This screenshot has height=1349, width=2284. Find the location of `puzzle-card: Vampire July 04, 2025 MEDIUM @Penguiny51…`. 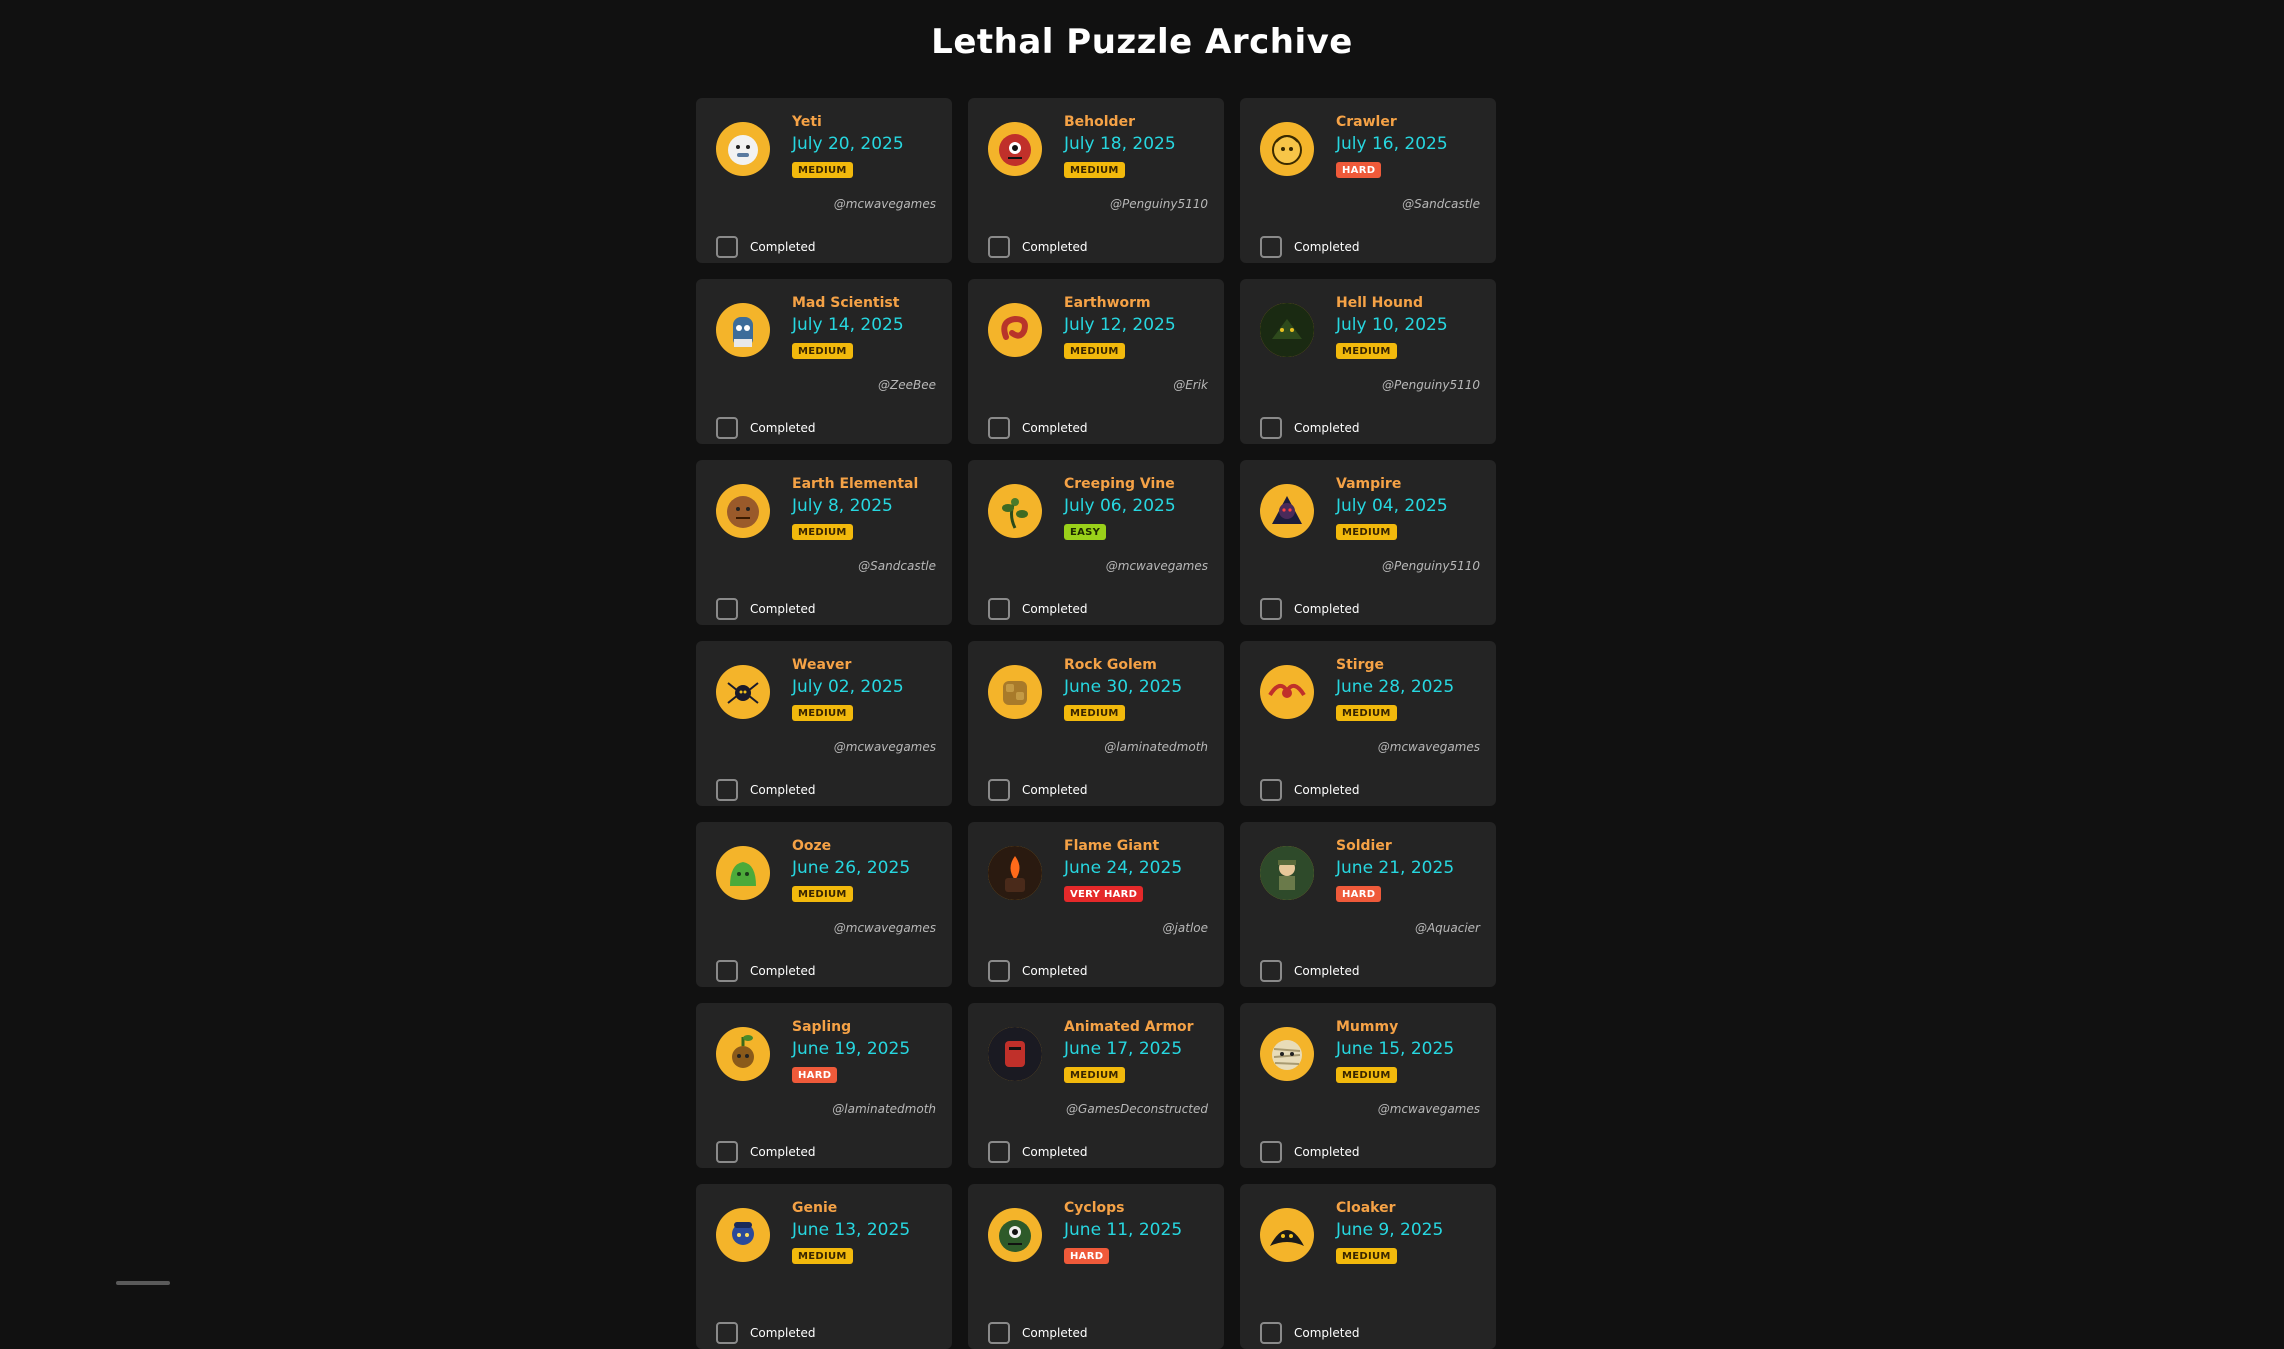

puzzle-card: Vampire July 04, 2025 MEDIUM @Penguiny51… is located at coordinates (1368, 542).